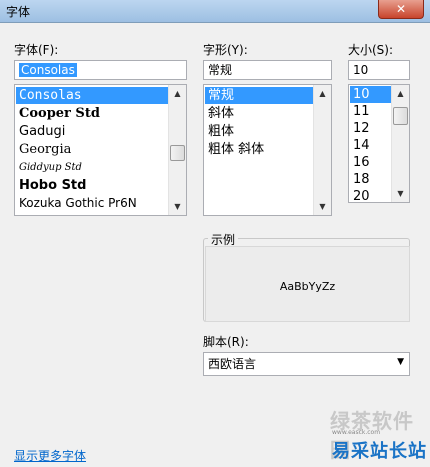 The width and height of the screenshot is (430, 467). Describe the element at coordinates (226, 342) in the screenshot. I see `script-label: 脚本(R):` at that location.